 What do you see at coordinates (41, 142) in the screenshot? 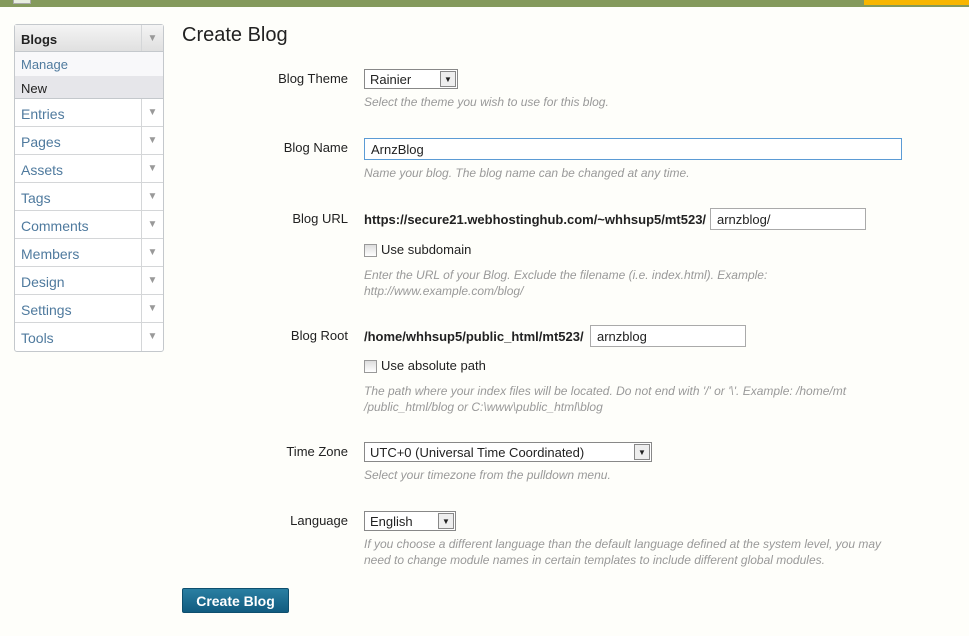
I see `sidebar-item-label: Pages` at bounding box center [41, 142].